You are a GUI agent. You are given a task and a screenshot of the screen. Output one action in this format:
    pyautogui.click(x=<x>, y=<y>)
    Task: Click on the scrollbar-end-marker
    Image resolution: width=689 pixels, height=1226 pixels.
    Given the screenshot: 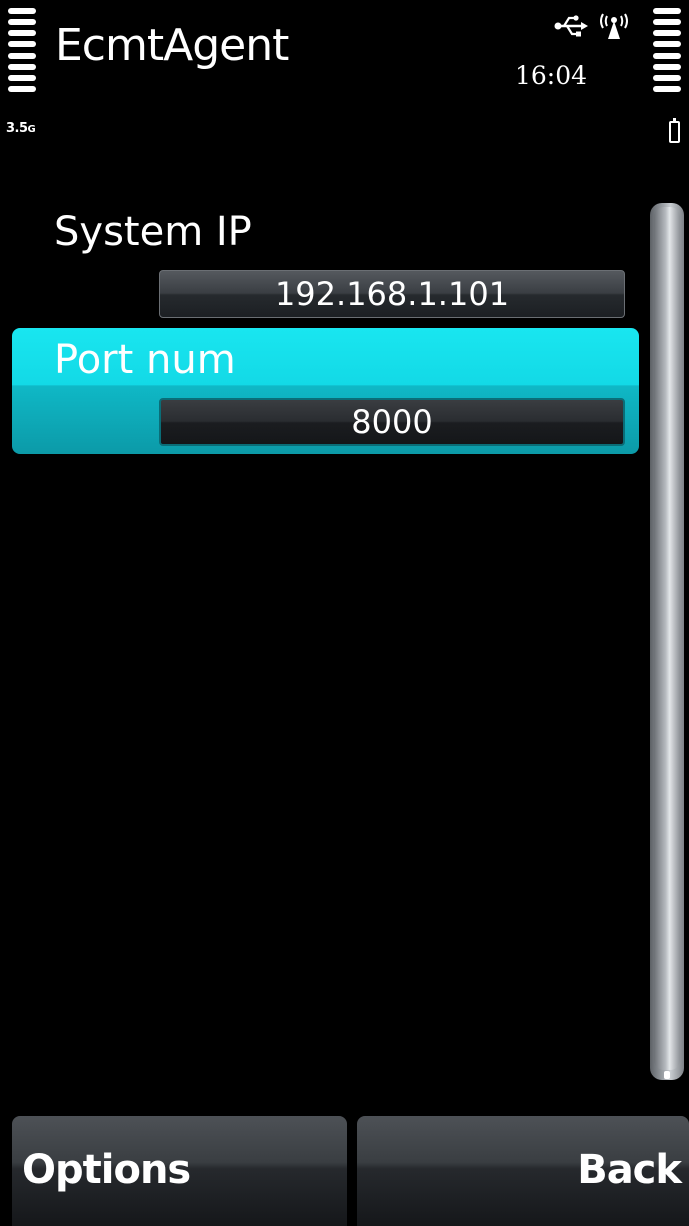 What is the action you would take?
    pyautogui.click(x=667, y=1075)
    